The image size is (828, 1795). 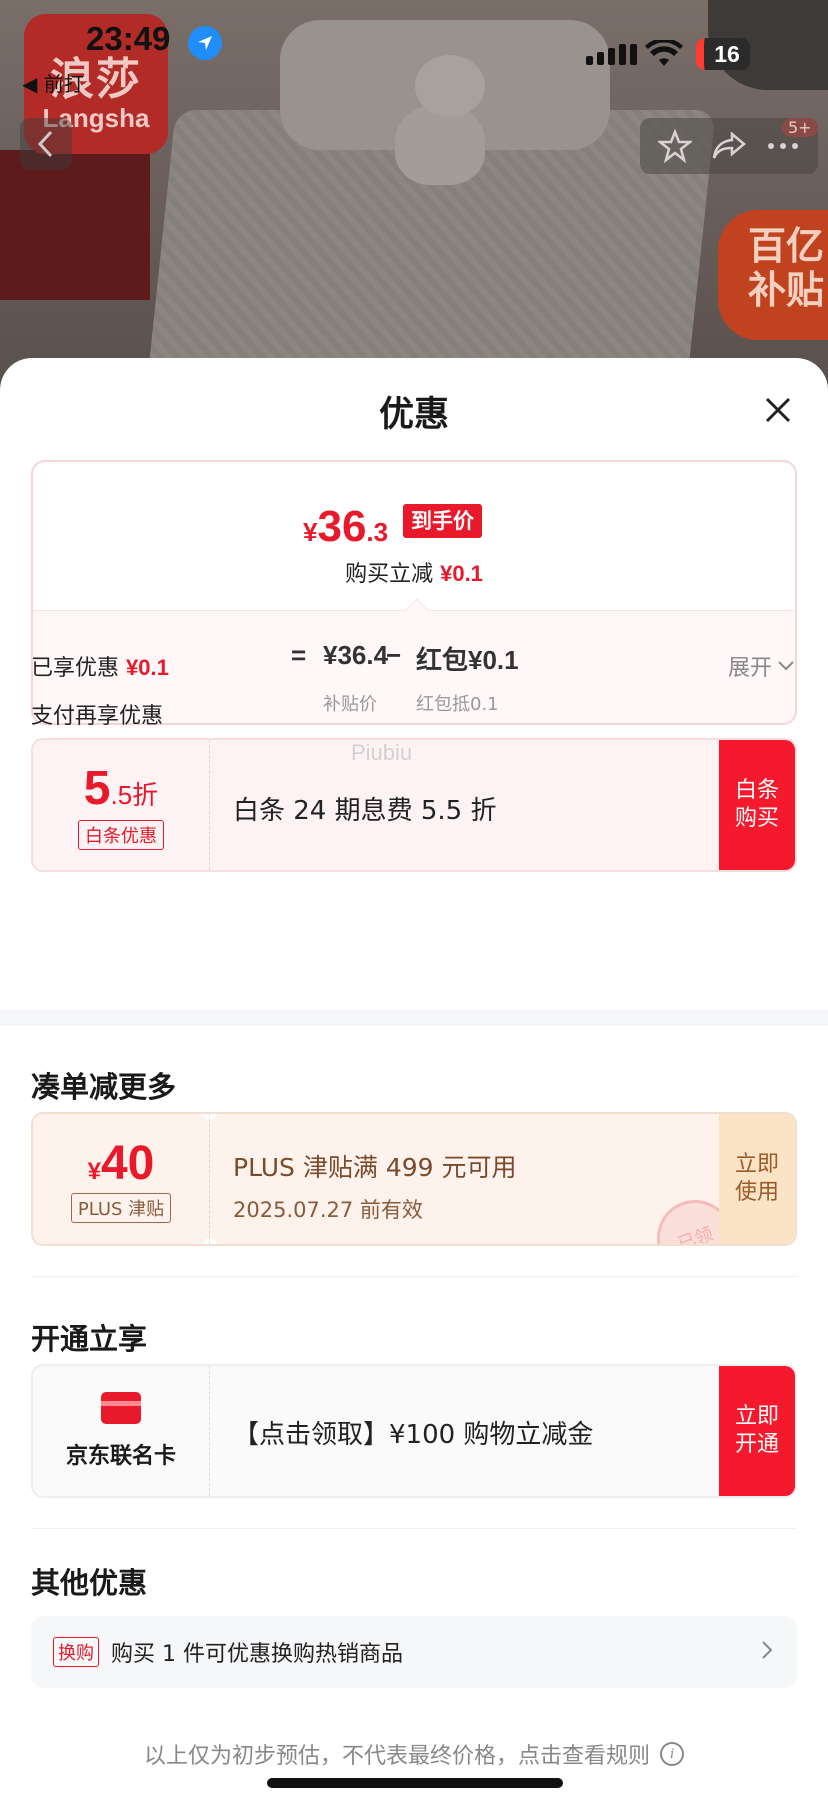 I want to click on final-price-yen: ¥, so click(x=310, y=532).